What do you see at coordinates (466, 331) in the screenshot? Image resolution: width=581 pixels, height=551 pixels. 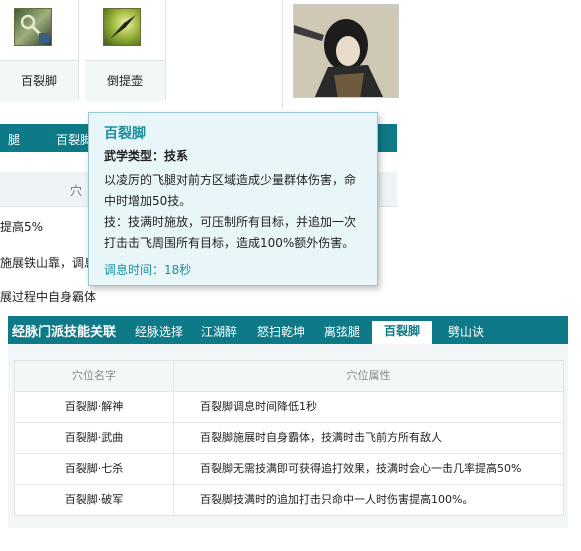 I see `tab-pishanjue: 劈山诀` at bounding box center [466, 331].